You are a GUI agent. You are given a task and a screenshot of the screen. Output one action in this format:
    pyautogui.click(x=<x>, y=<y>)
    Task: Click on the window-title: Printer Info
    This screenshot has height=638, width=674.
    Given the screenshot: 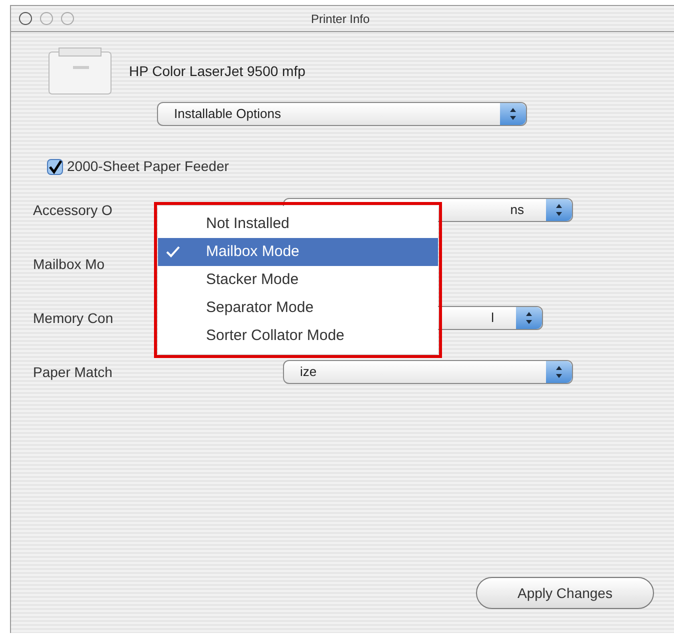 What is the action you would take?
    pyautogui.click(x=340, y=19)
    